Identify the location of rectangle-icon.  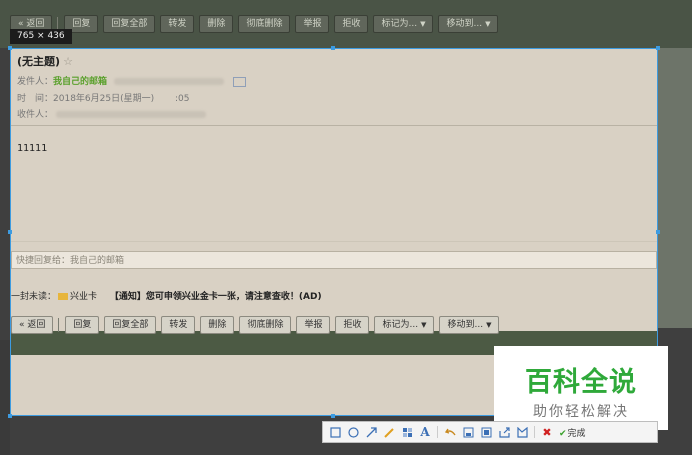
(335, 432).